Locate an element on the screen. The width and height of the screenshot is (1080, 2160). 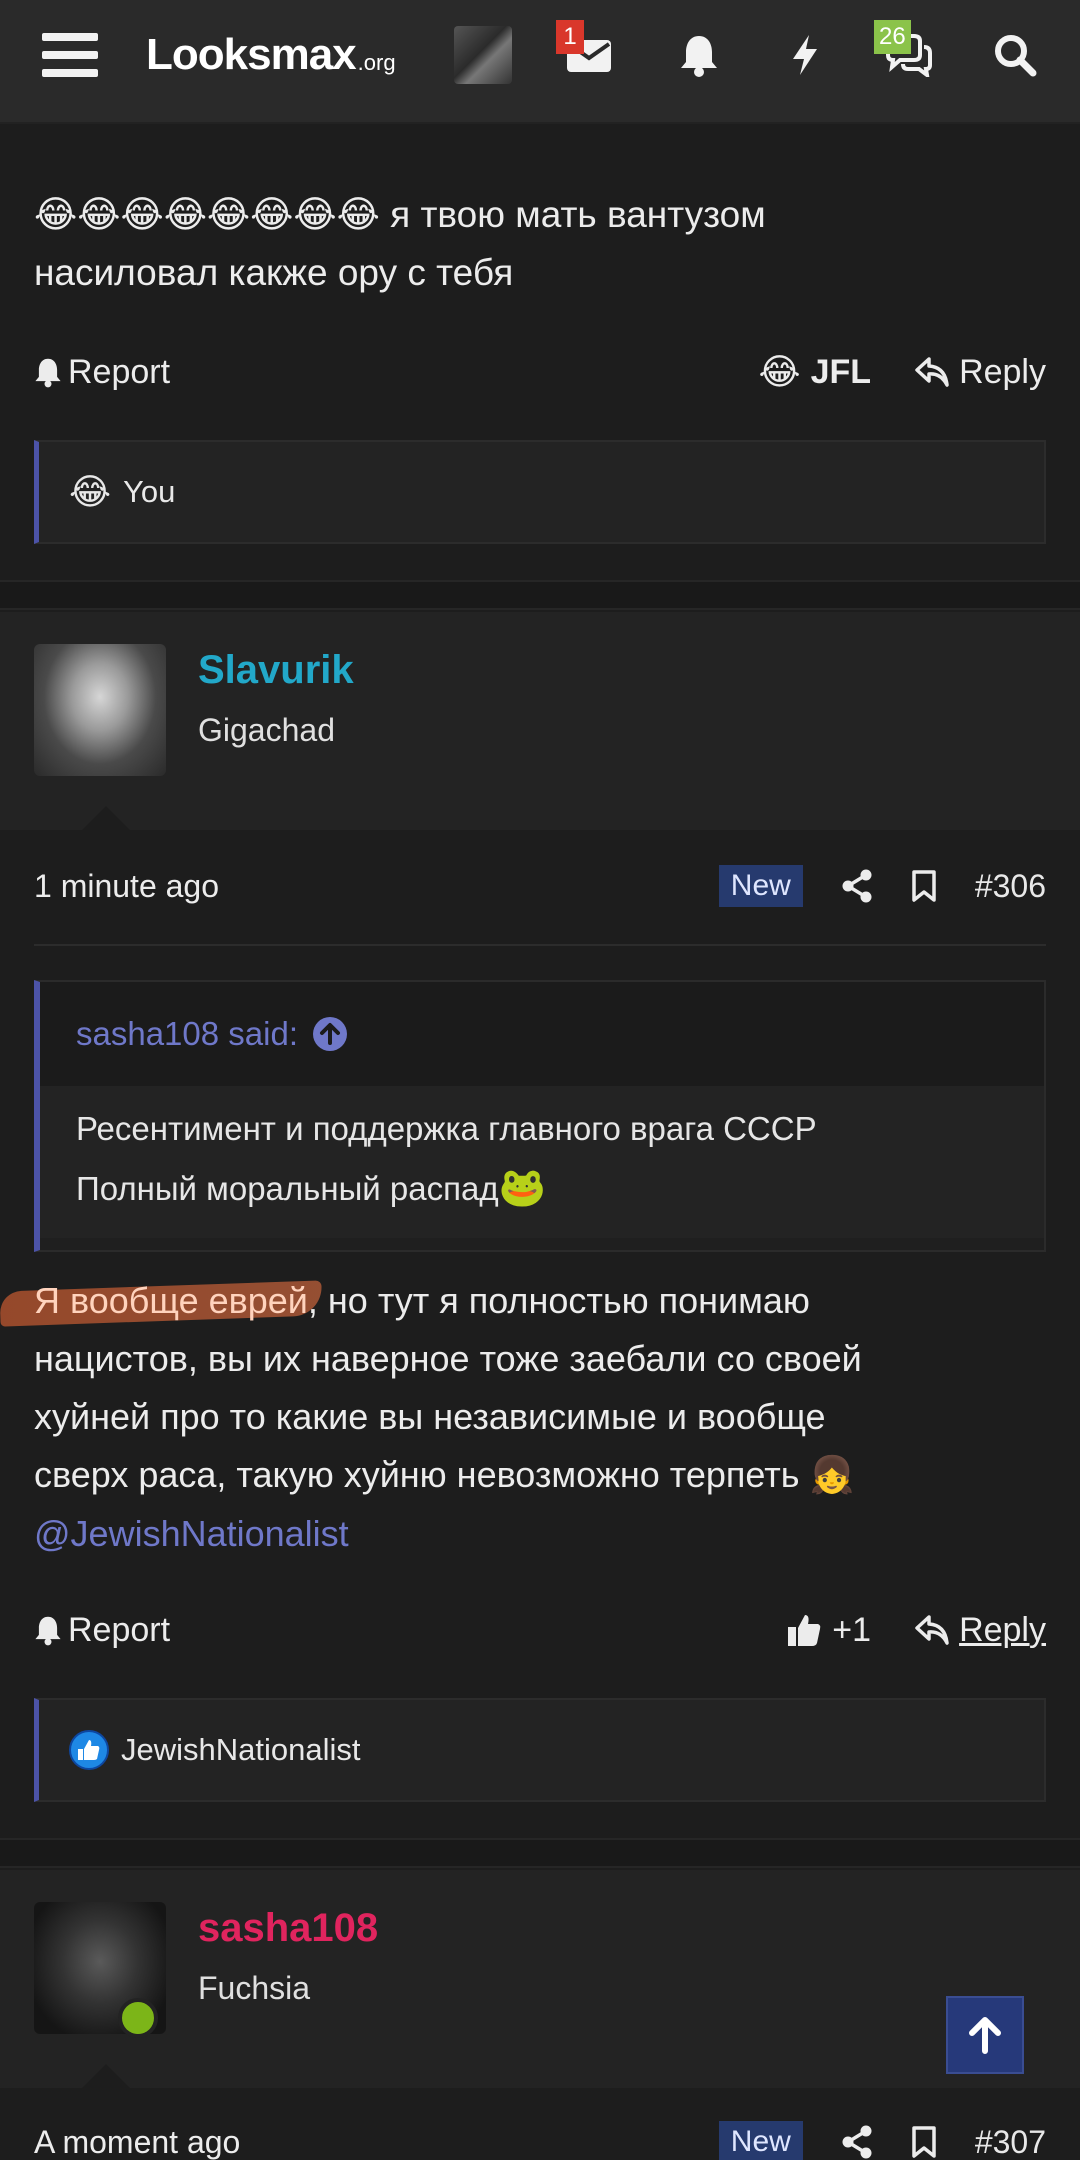
arrow-up-circle-icon is located at coordinates (330, 1034).